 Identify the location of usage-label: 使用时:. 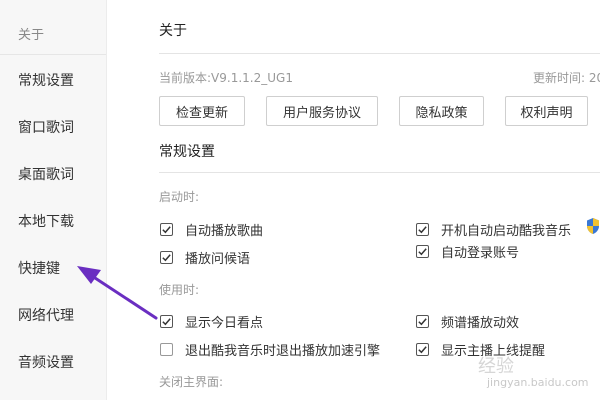
(179, 290).